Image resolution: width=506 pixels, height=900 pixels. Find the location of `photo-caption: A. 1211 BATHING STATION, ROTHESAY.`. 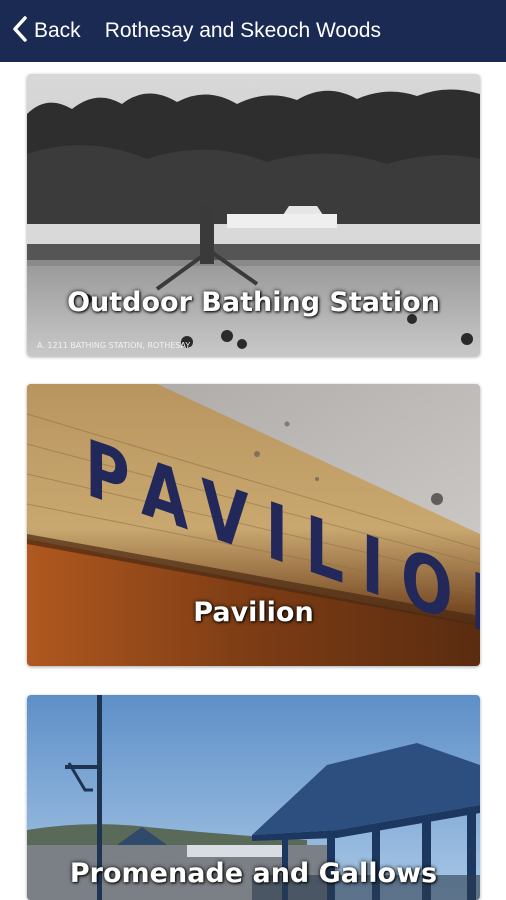

photo-caption: A. 1211 BATHING STATION, ROTHESAY. is located at coordinates (114, 345).